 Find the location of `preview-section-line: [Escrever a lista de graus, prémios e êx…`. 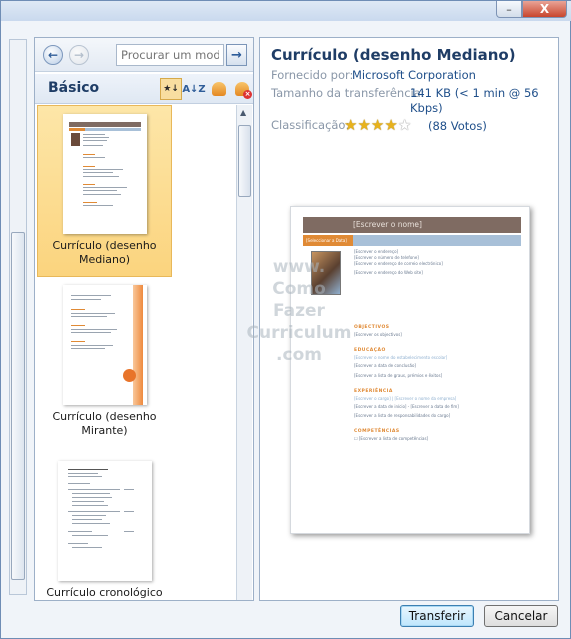

preview-section-line: [Escrever a lista de graus, prémios e êx… is located at coordinates (398, 375).